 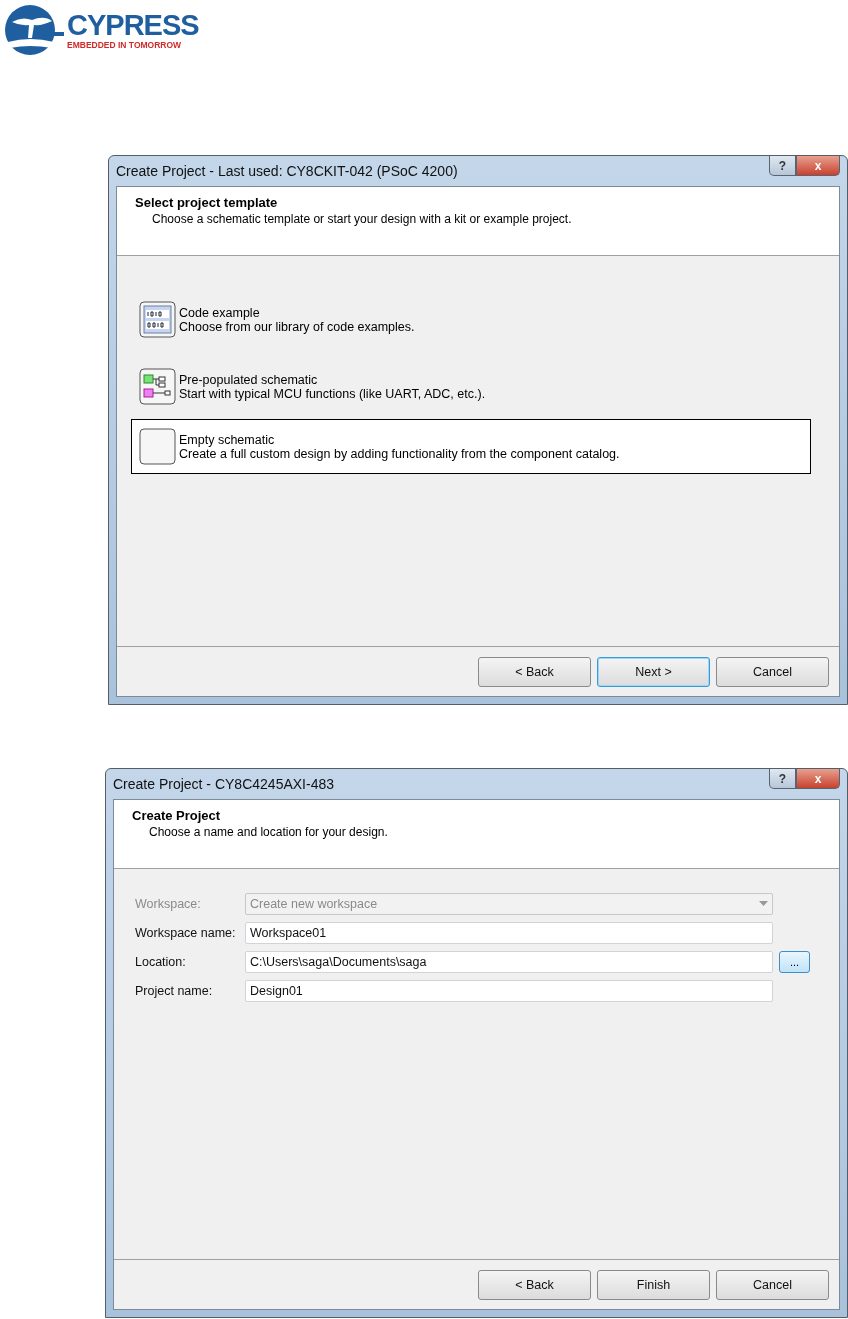 What do you see at coordinates (220, 312) in the screenshot?
I see `template-name: Code example` at bounding box center [220, 312].